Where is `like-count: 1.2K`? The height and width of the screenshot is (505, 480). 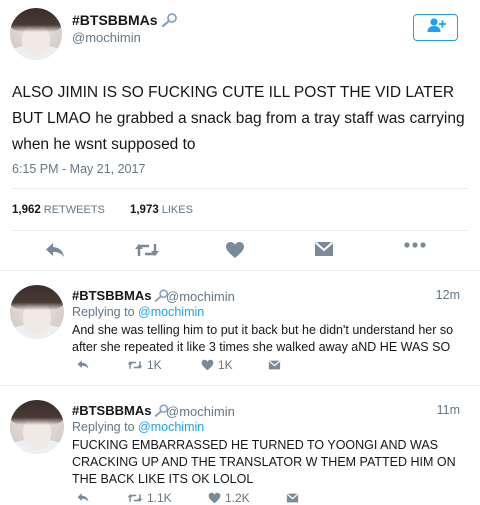 like-count: 1.2K is located at coordinates (237, 498).